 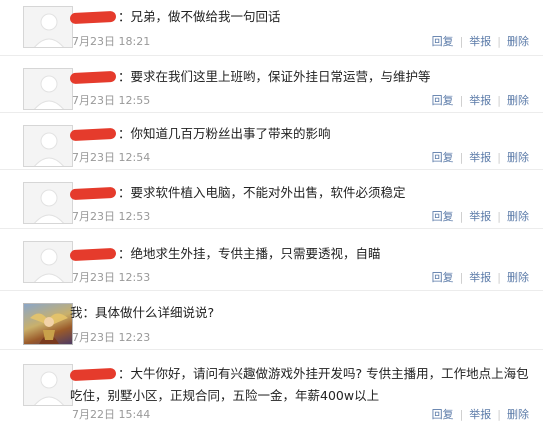 I want to click on sender-name: 我：, so click(x=83, y=312).